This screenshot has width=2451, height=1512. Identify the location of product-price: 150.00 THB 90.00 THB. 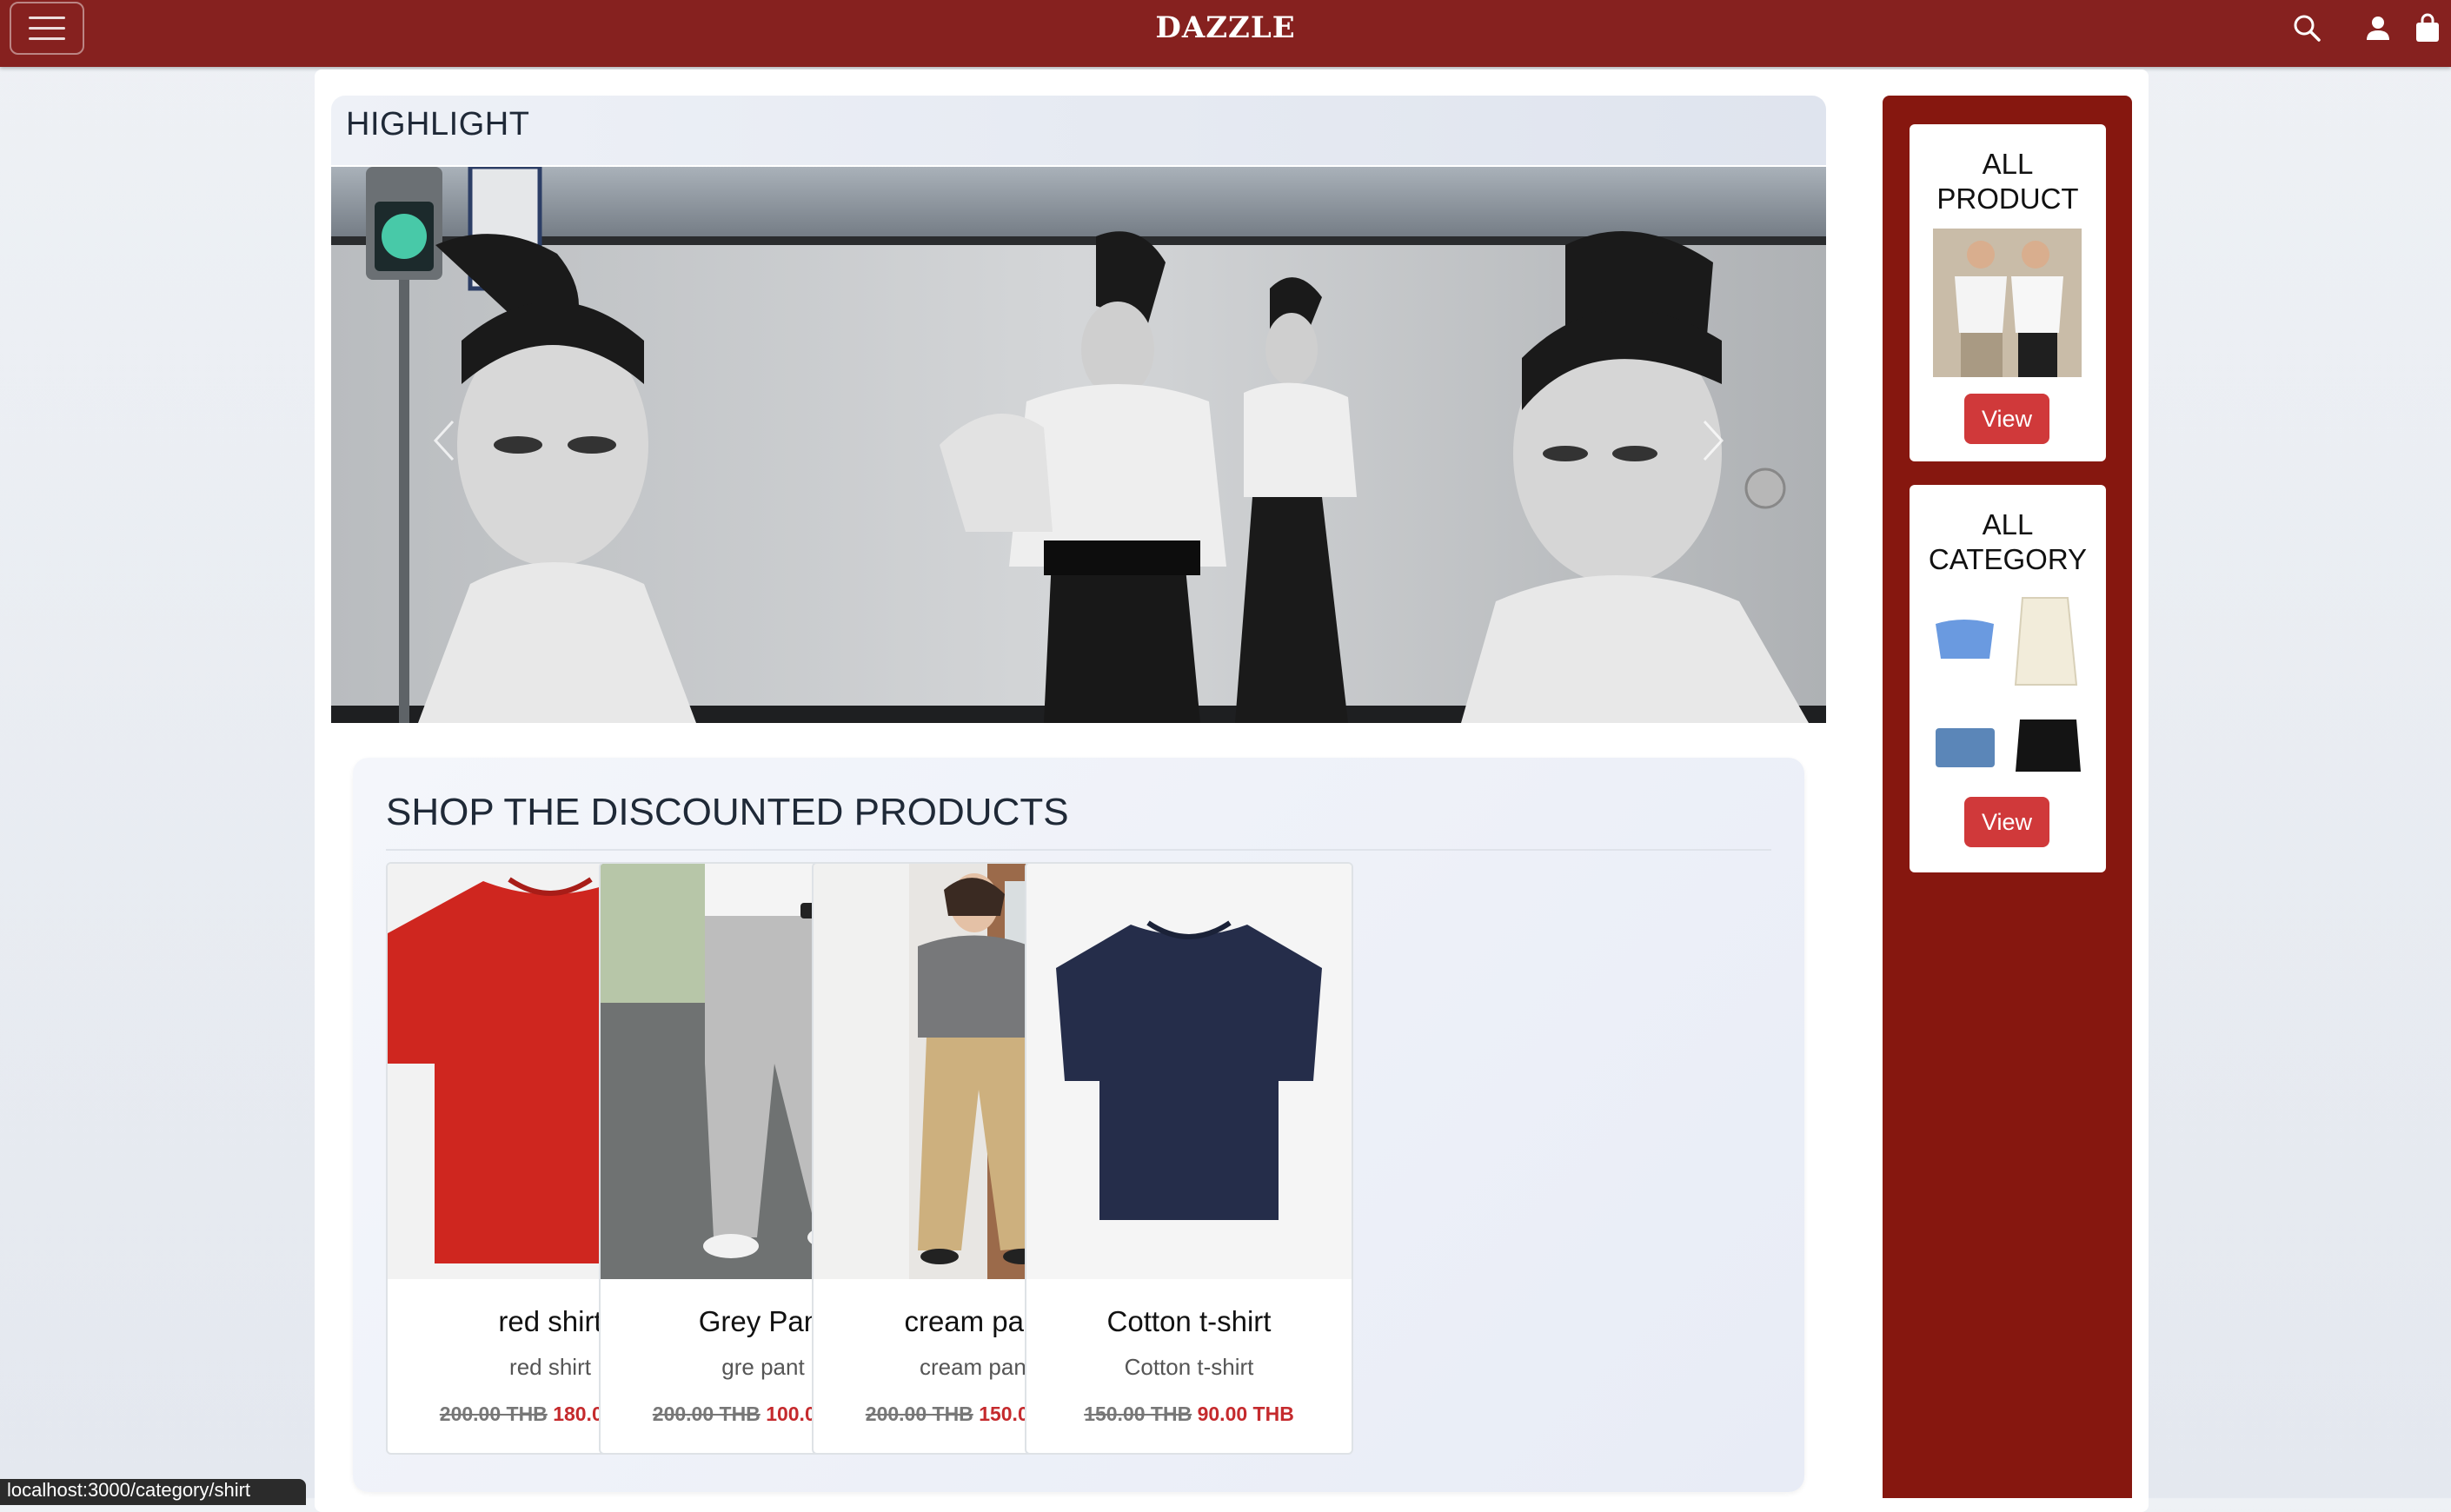
(1189, 1414).